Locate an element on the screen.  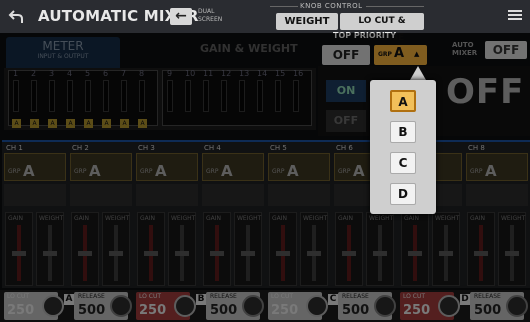
dual-screen-label: DUAL SCREEN is located at coordinates (210, 16).